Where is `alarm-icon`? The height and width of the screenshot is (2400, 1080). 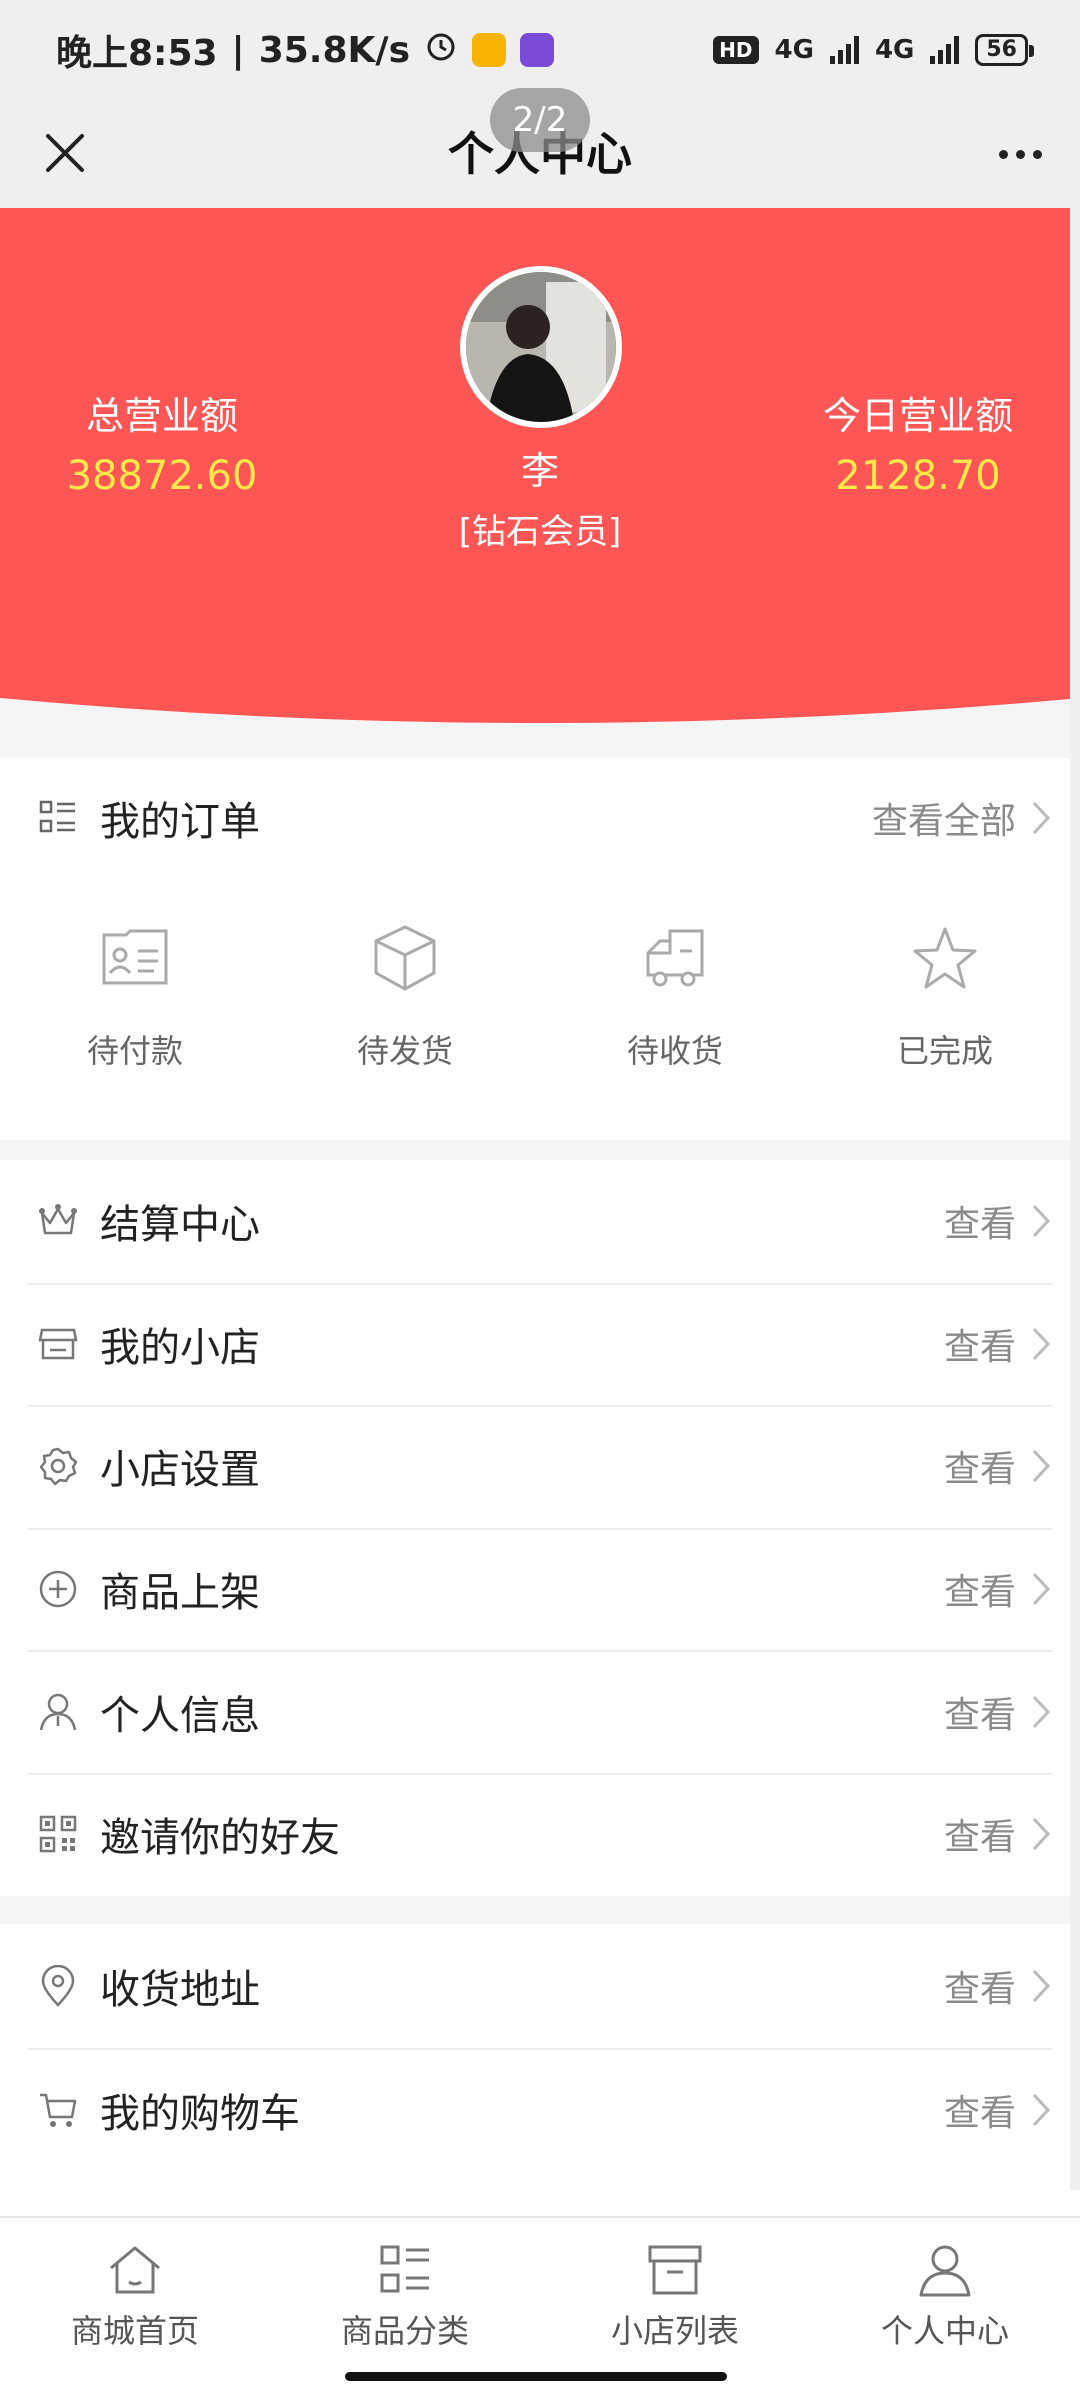 alarm-icon is located at coordinates (441, 50).